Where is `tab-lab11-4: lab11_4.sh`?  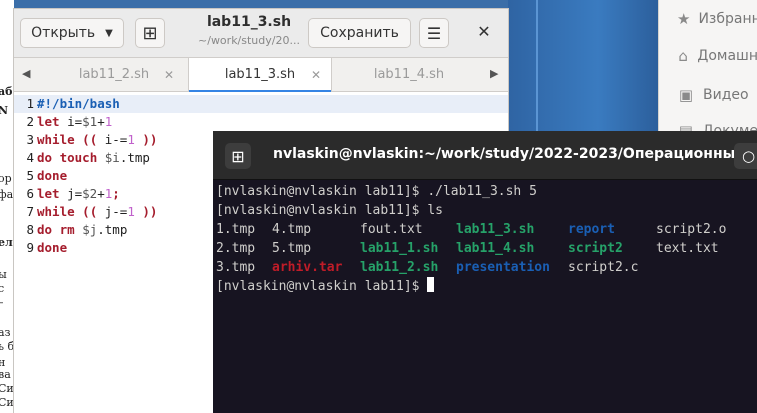 tab-lab11-4: lab11_4.sh is located at coordinates (409, 74).